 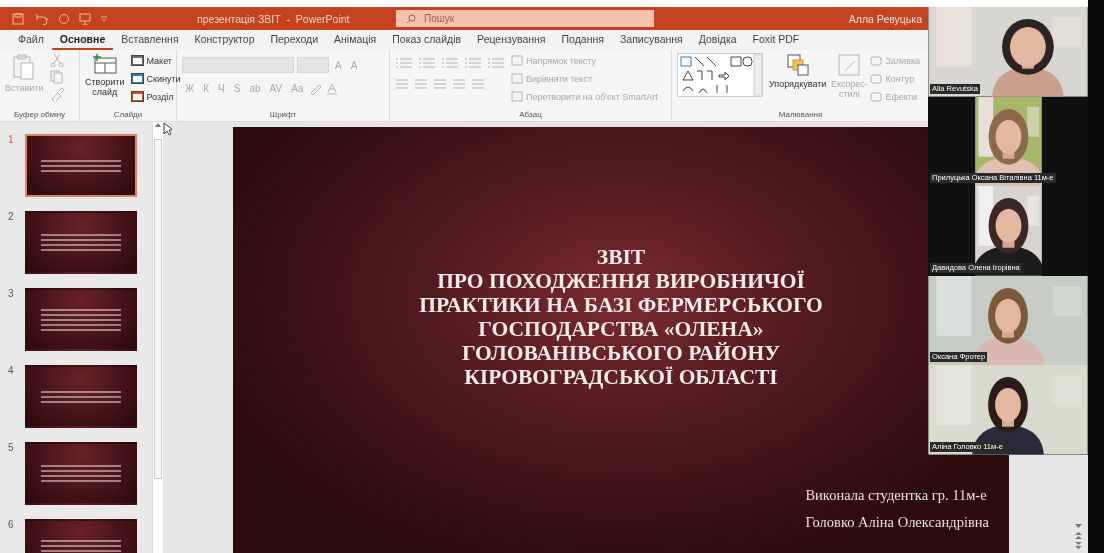 What do you see at coordinates (800, 115) in the screenshot?
I see `group-label: Малювання` at bounding box center [800, 115].